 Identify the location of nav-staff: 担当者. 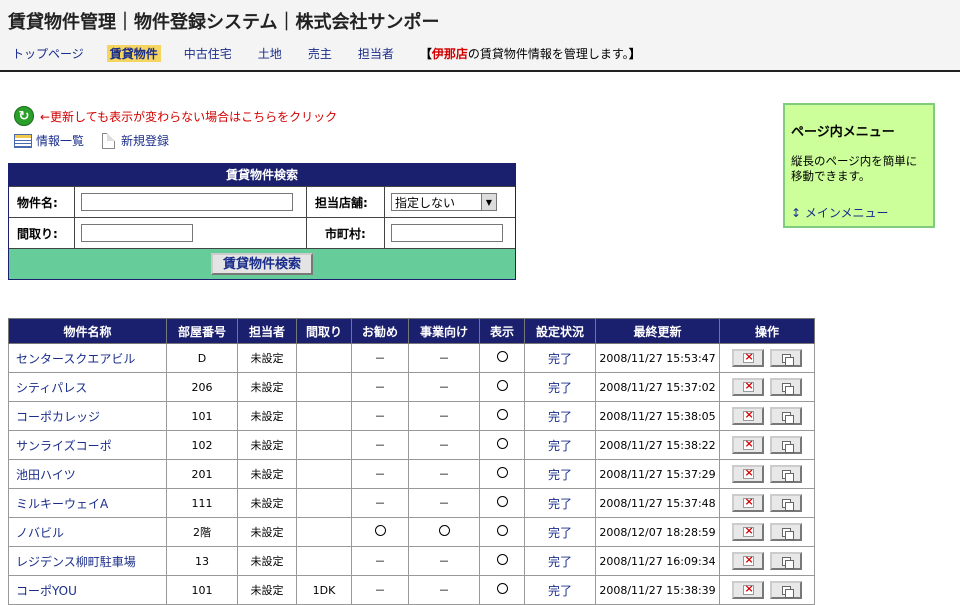
(376, 53).